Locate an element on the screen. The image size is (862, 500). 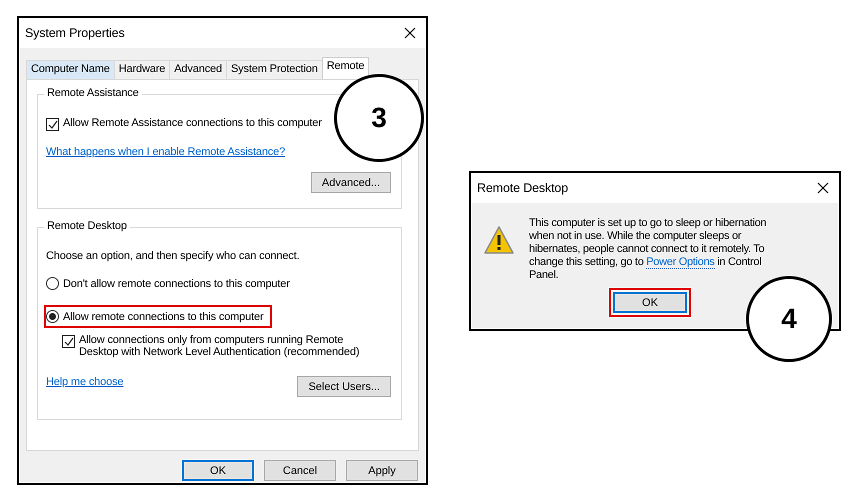
dialog-title: Remote Desktop is located at coordinates (522, 188).